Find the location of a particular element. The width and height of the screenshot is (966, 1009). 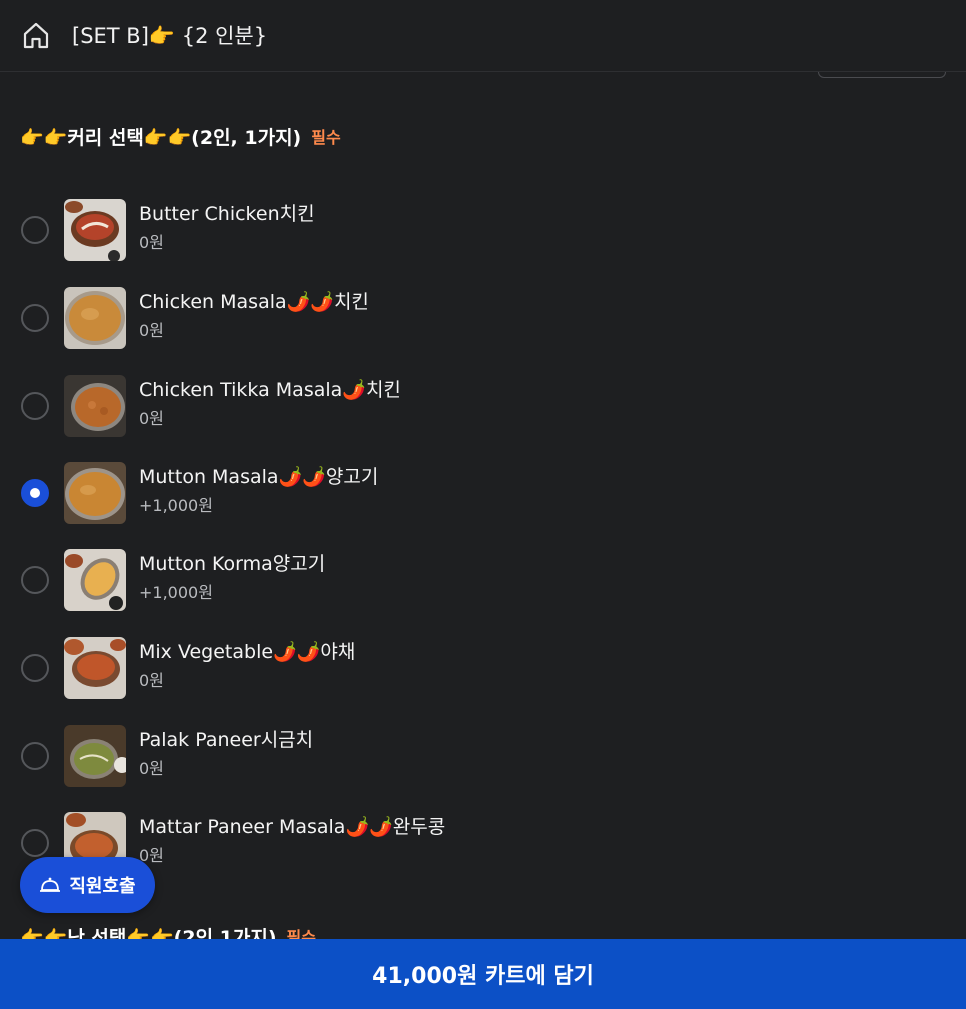

add-to-cart-button: 41,000원 카트에 담기 is located at coordinates (483, 974).